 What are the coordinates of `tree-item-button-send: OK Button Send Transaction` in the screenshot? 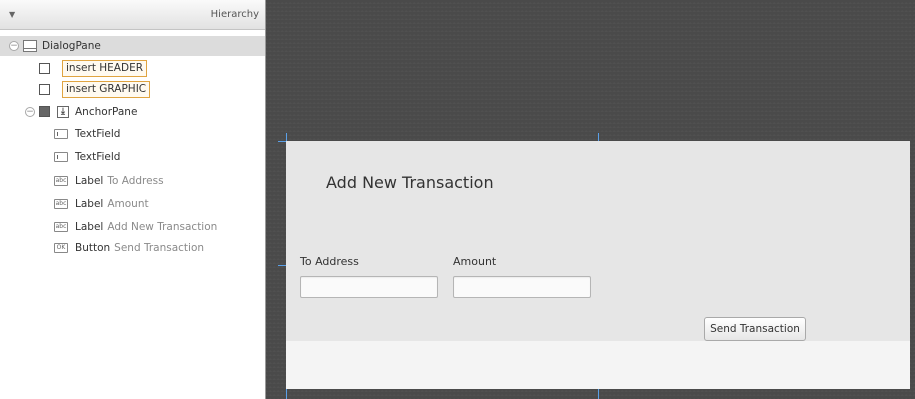 It's located at (132, 248).